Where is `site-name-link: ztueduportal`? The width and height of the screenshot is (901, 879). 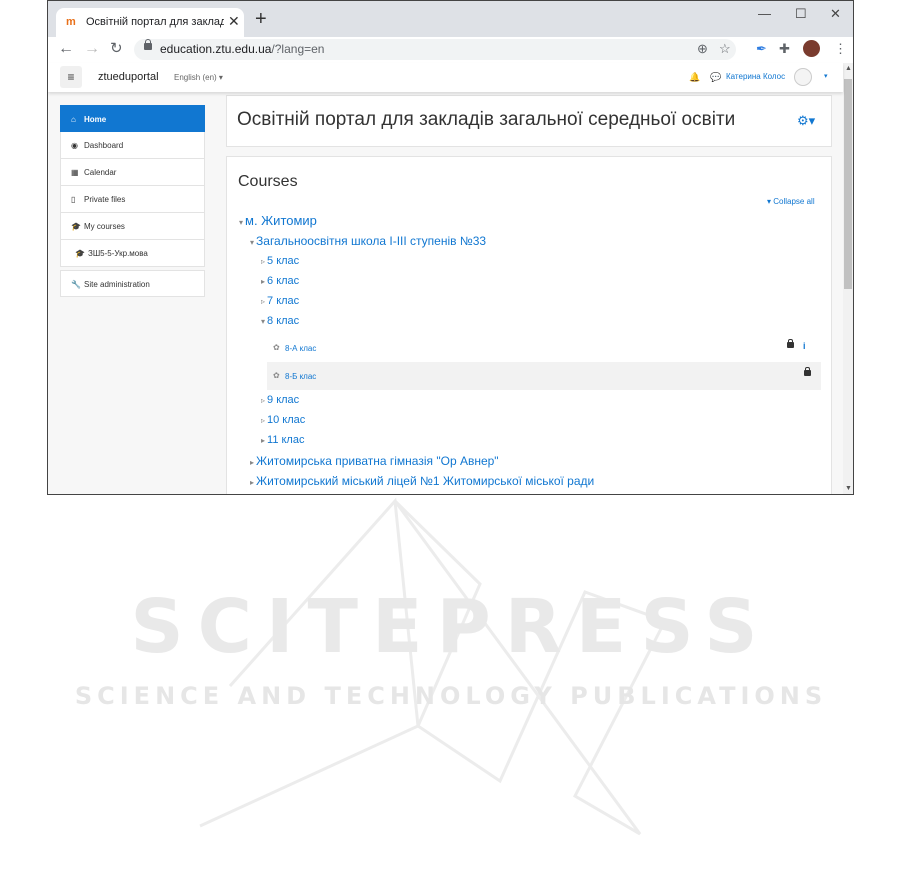
site-name-link: ztueduportal is located at coordinates (128, 77).